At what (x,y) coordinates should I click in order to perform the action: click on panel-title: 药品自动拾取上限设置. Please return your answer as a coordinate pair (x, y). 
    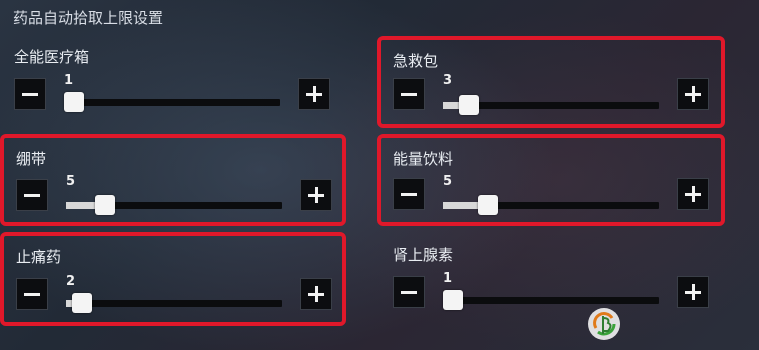
    Looking at the image, I should click on (88, 18).